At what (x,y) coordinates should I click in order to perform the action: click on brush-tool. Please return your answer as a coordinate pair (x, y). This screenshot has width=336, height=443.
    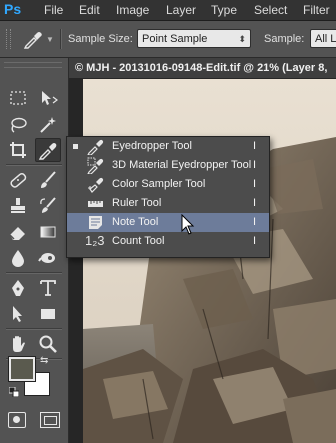
    Looking at the image, I should click on (48, 180).